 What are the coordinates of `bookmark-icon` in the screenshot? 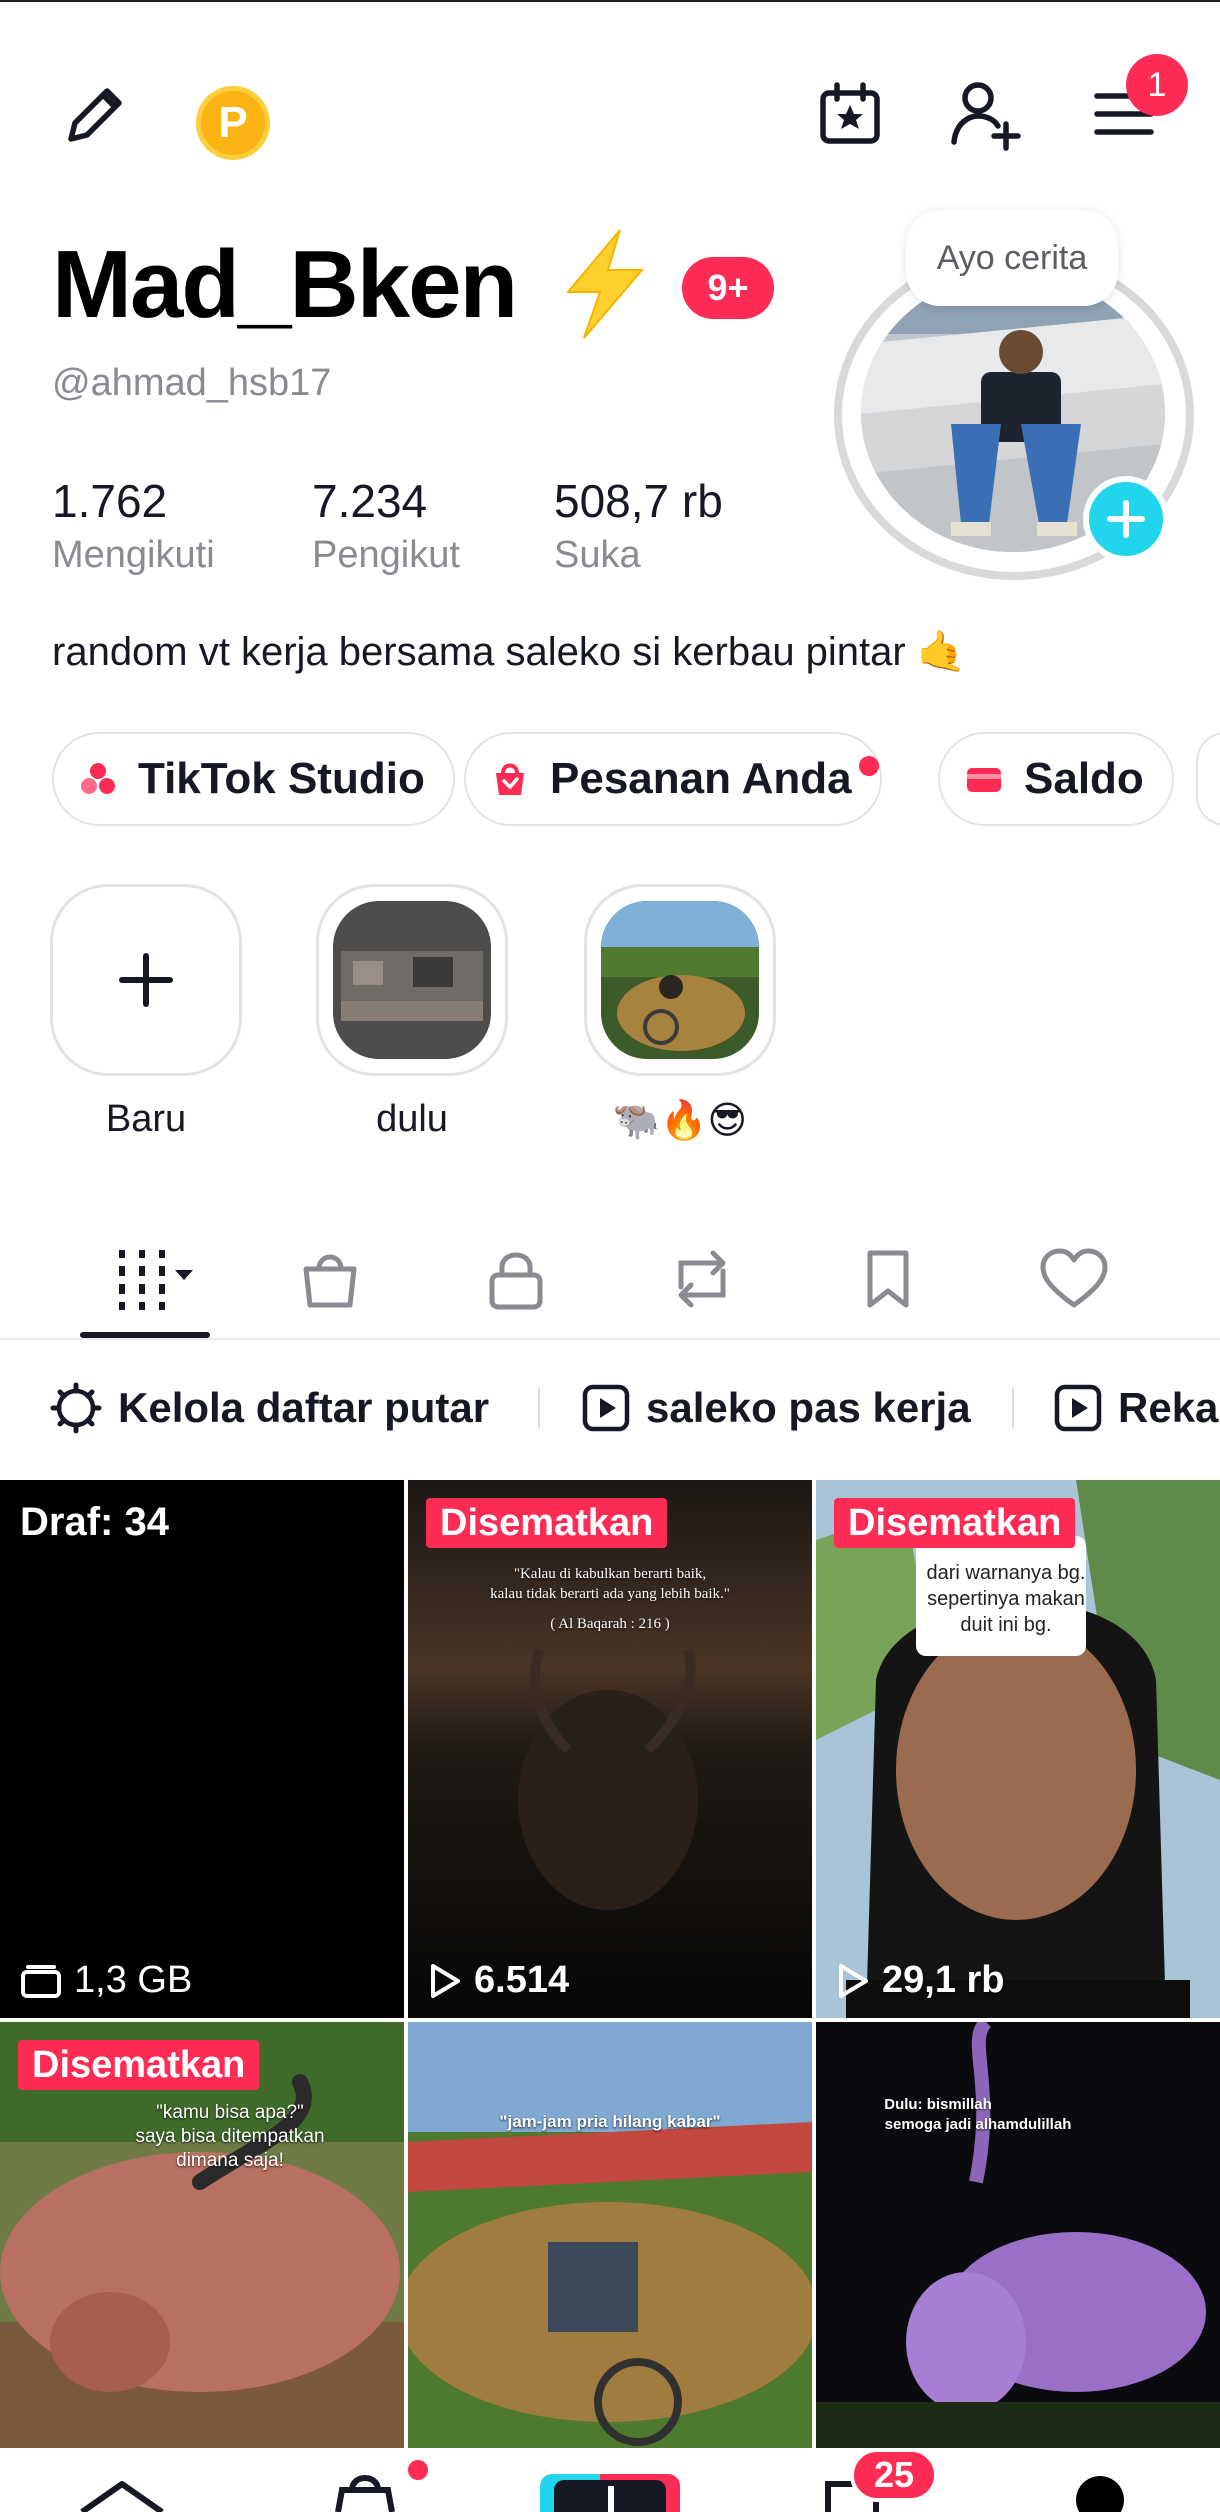 It's located at (888, 1279).